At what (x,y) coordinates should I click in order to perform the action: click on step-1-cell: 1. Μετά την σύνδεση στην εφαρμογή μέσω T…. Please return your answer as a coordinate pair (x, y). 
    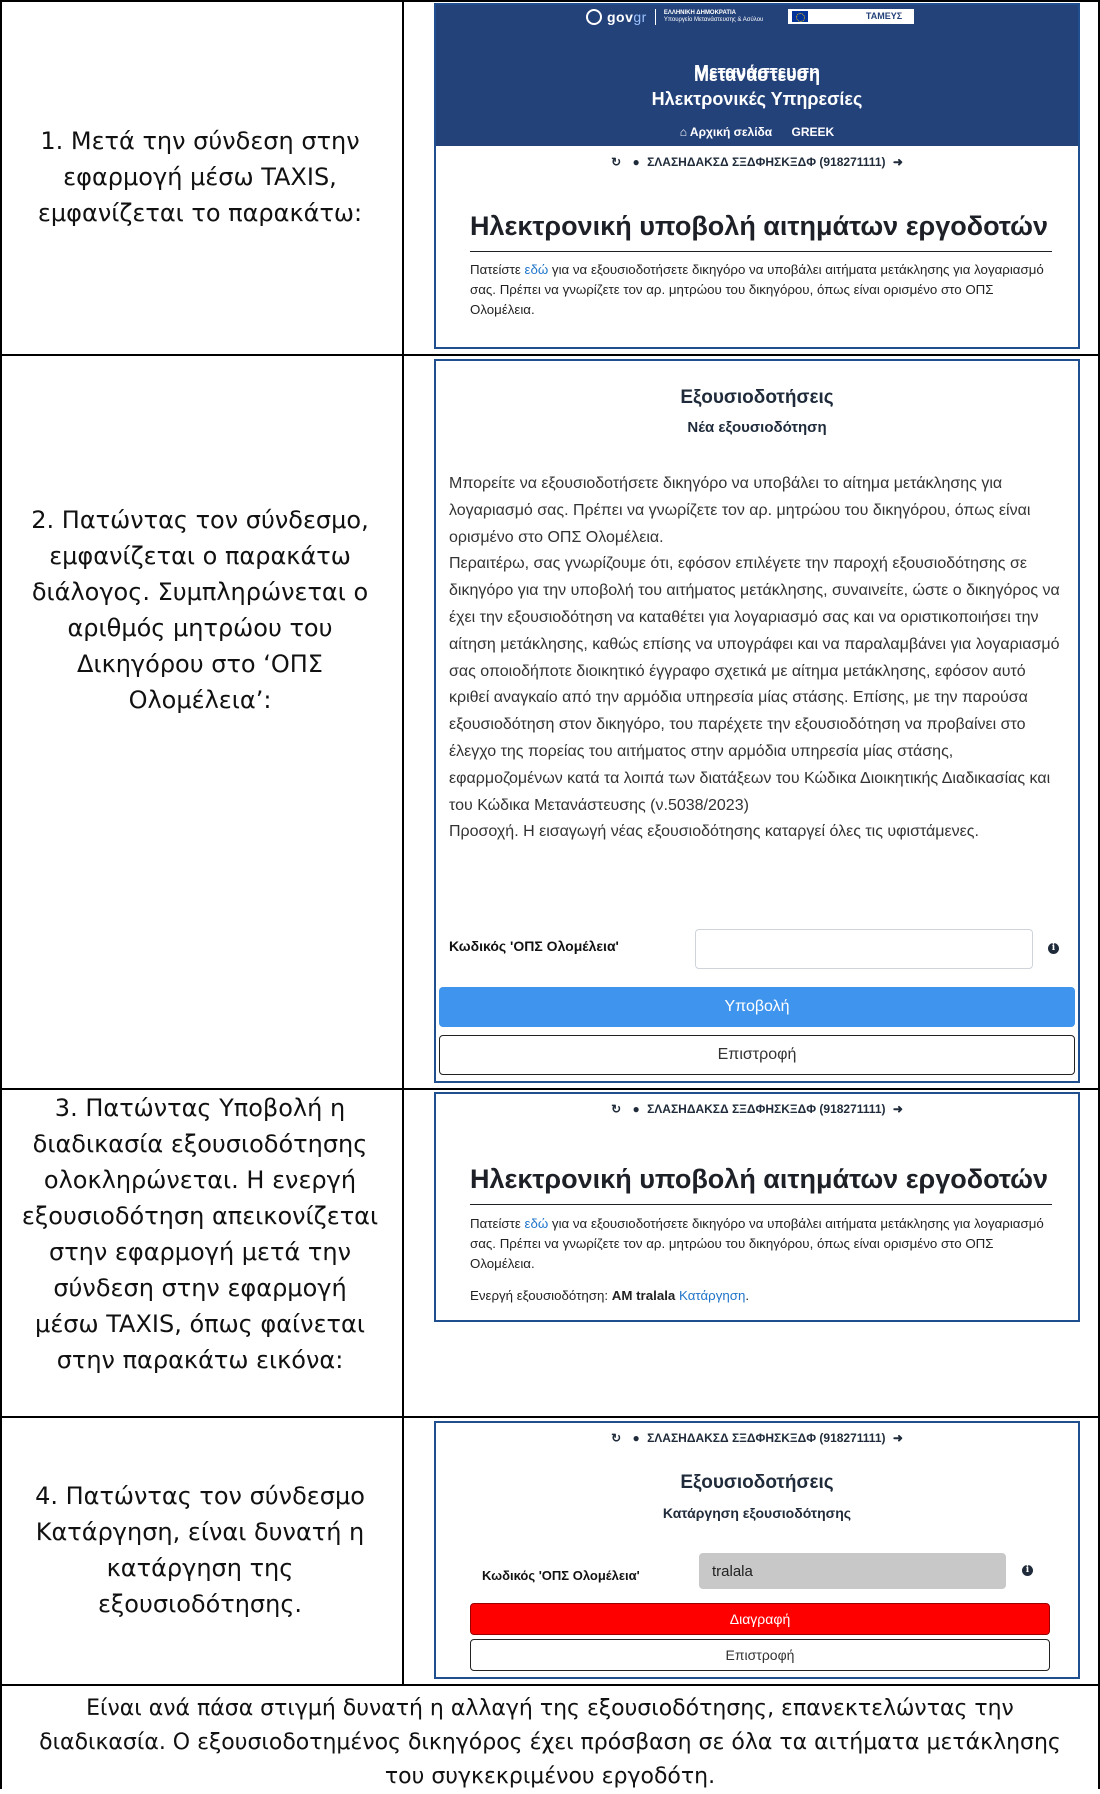
    Looking at the image, I should click on (200, 177).